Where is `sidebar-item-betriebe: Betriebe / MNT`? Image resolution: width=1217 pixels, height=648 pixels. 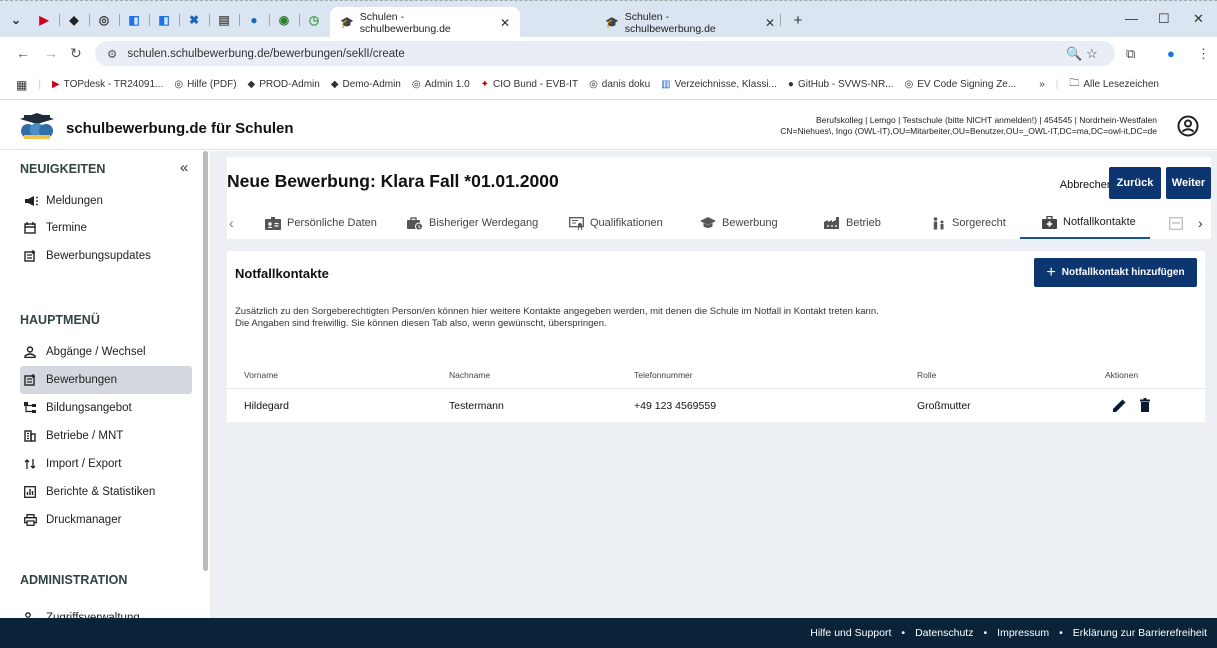 sidebar-item-betriebe: Betriebe / MNT is located at coordinates (106, 436).